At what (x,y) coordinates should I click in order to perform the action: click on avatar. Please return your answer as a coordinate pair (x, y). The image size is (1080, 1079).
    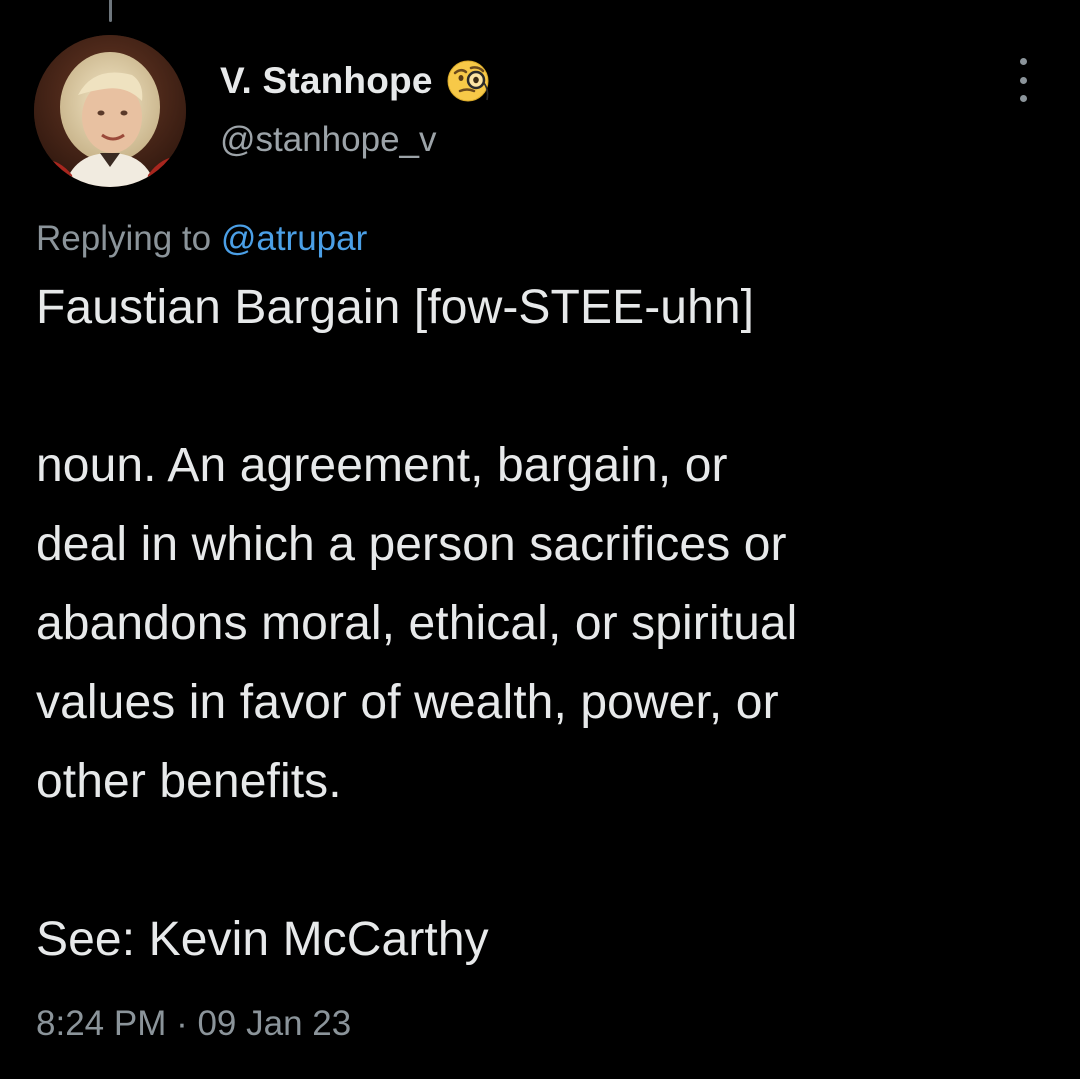
    Looking at the image, I should click on (110, 111).